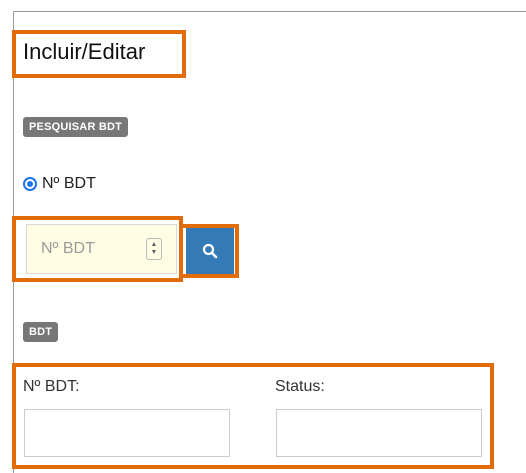 The width and height of the screenshot is (526, 473). Describe the element at coordinates (97, 249) in the screenshot. I see `highlight-search-input` at that location.